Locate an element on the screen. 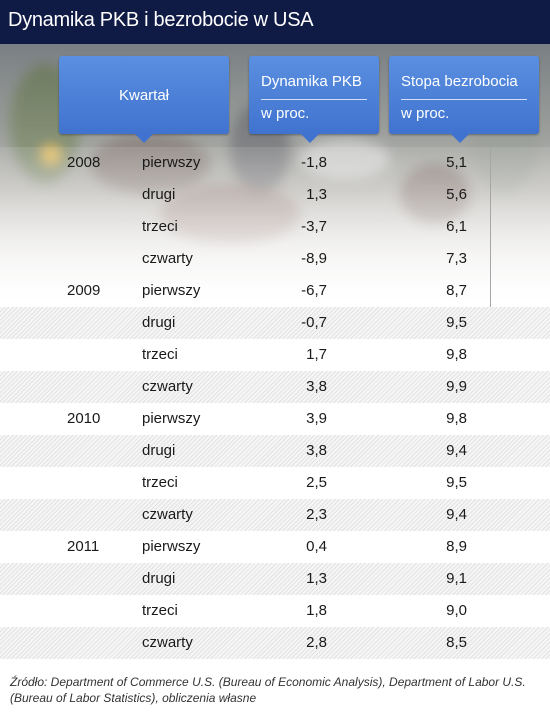 The image size is (550, 724). row-gdp-value: -8,9 is located at coordinates (314, 258).